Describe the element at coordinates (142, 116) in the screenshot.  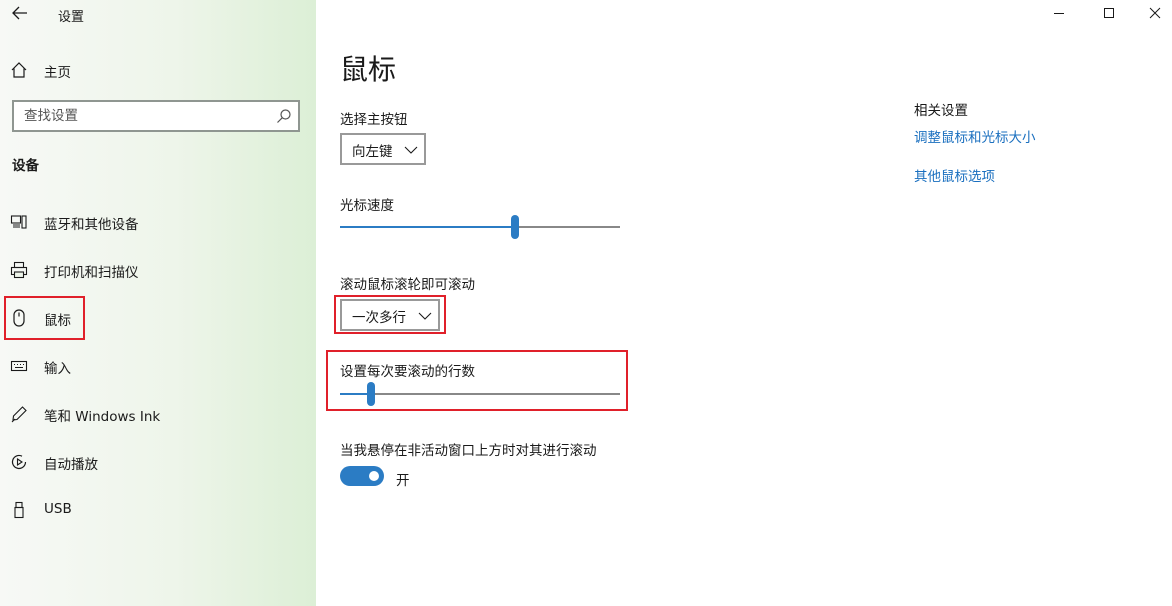
I see `search-input` at that location.